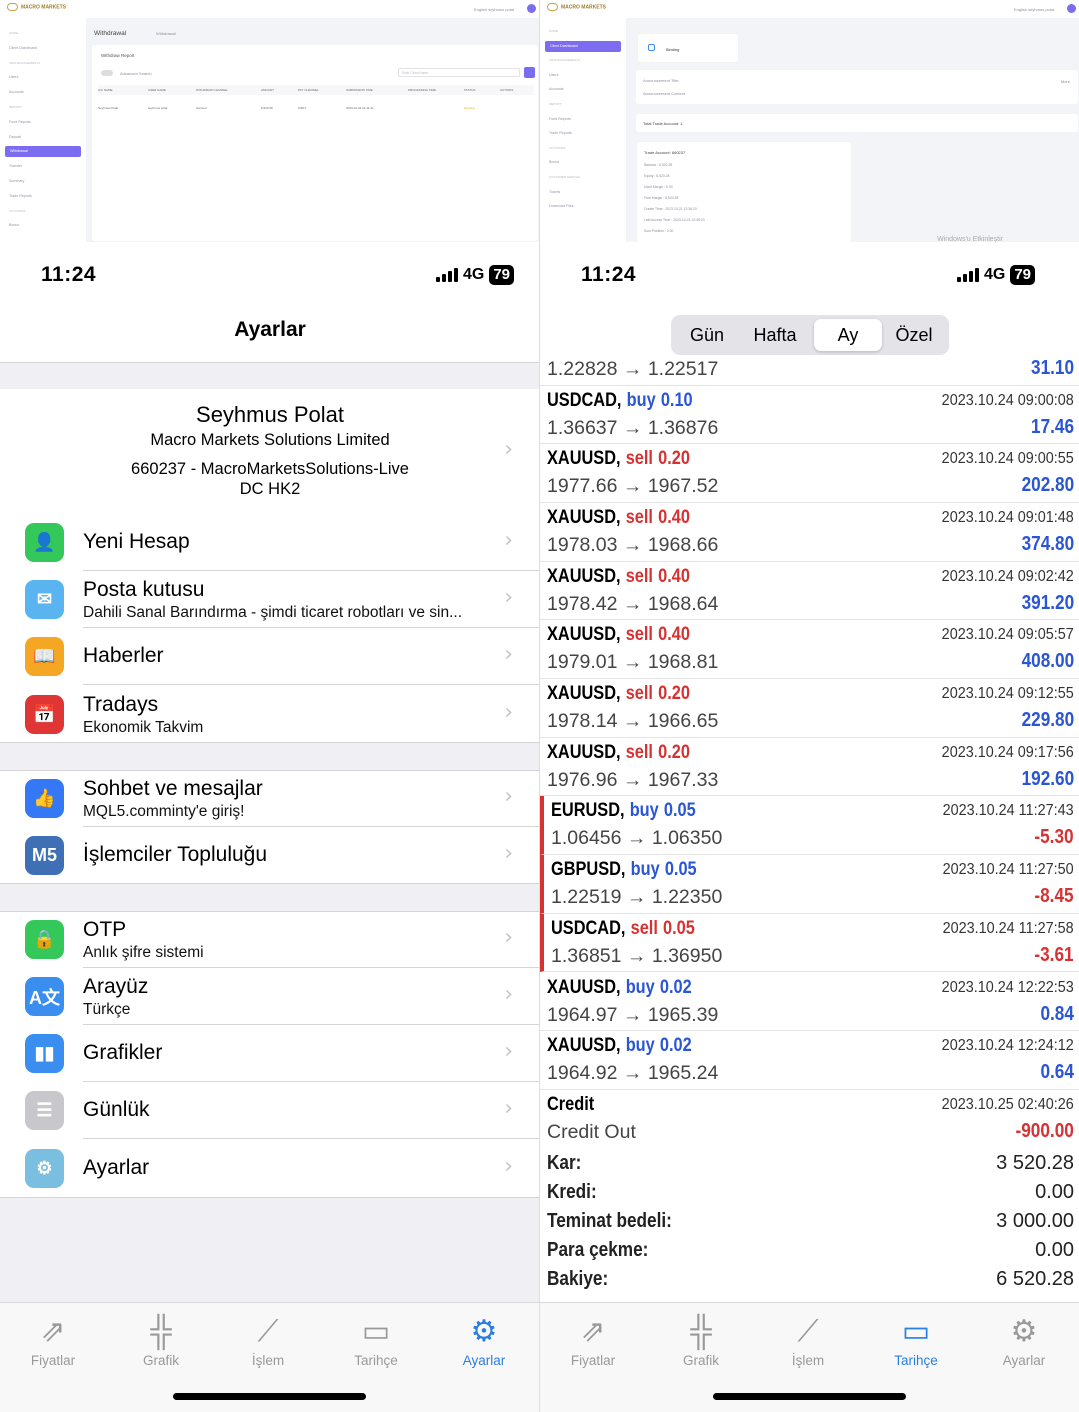  I want to click on sidebar-item-transfer: Transfer, so click(15, 166).